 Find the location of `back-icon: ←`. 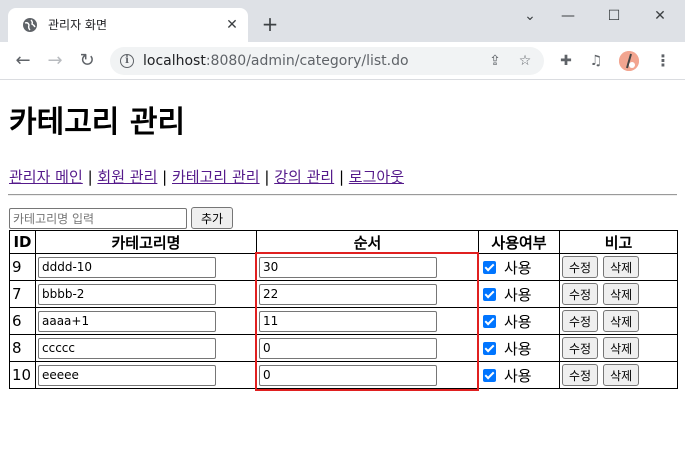

back-icon: ← is located at coordinates (23, 61).